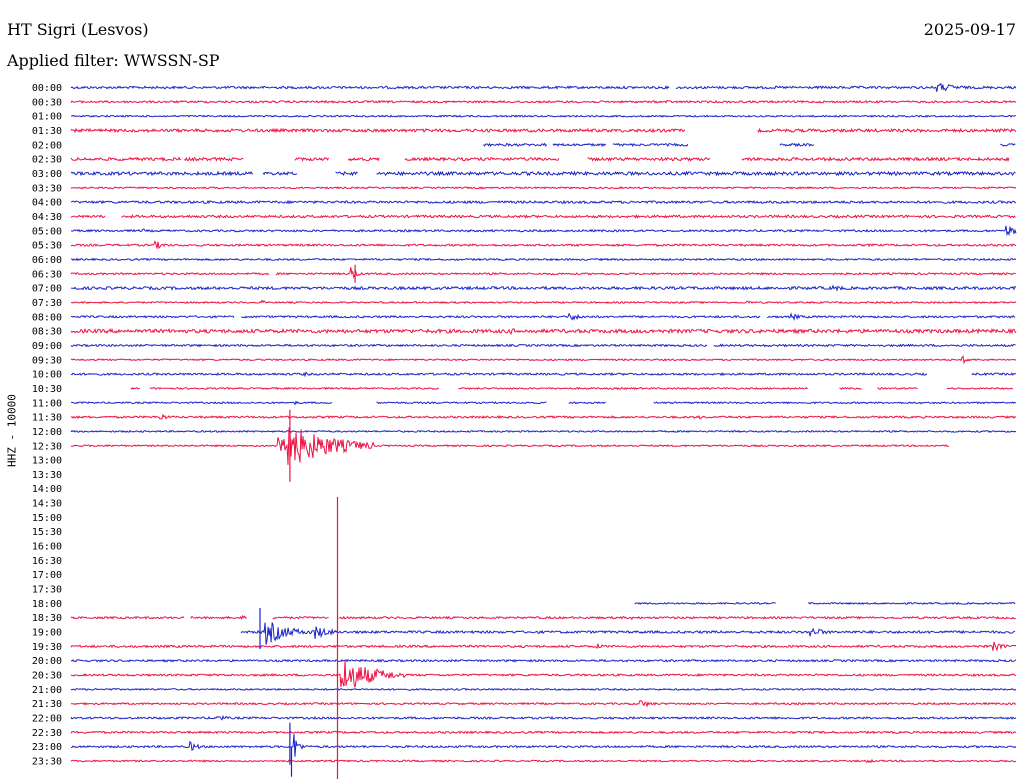 Image resolution: width=1024 pixels, height=780 pixels. I want to click on time-tick-label: 05:30, so click(47, 246).